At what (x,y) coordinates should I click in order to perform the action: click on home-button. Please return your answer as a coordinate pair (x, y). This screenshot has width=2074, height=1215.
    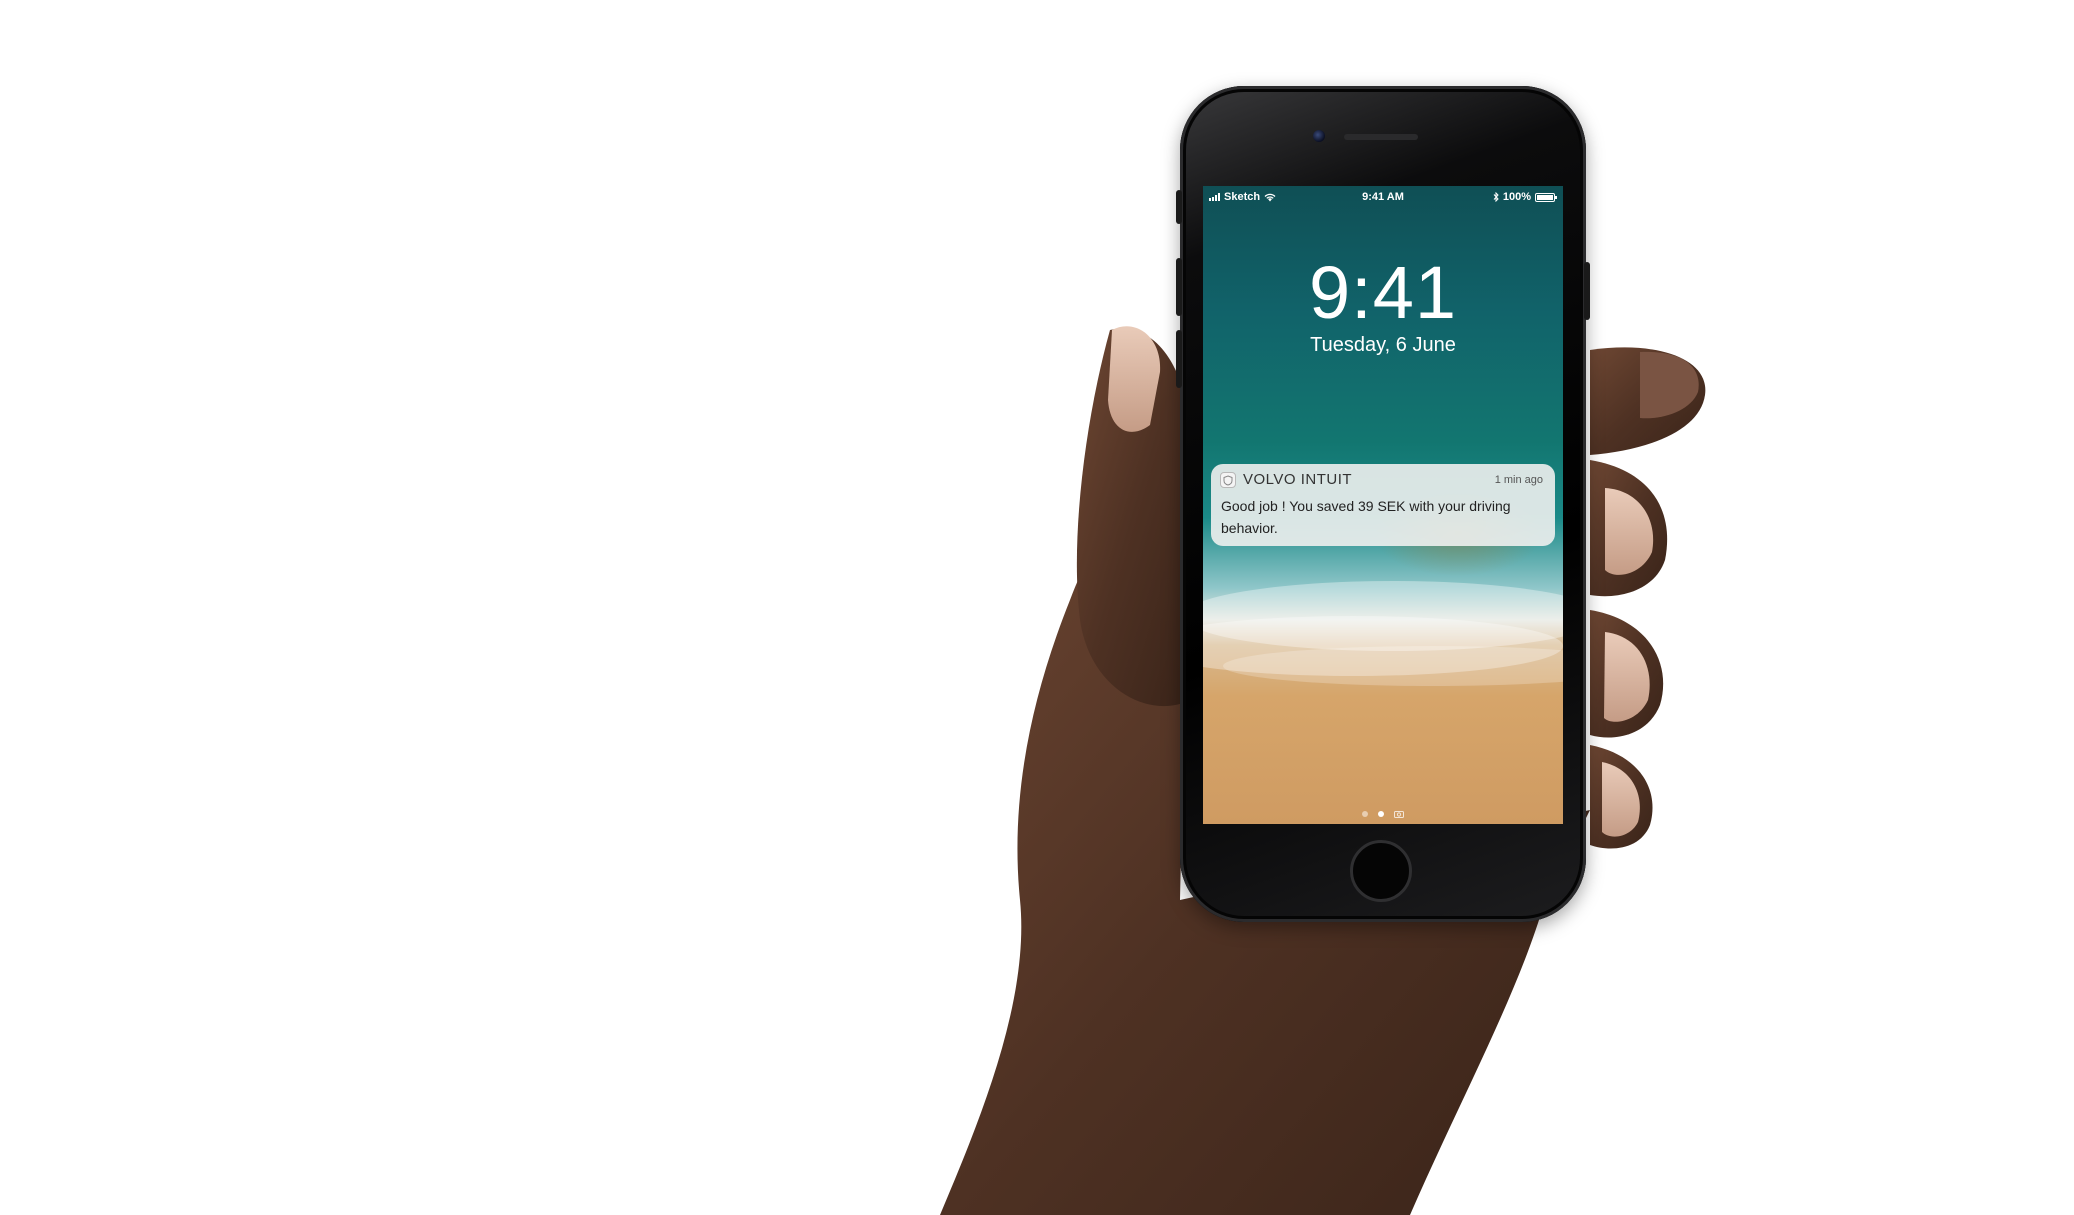
    Looking at the image, I should click on (1381, 871).